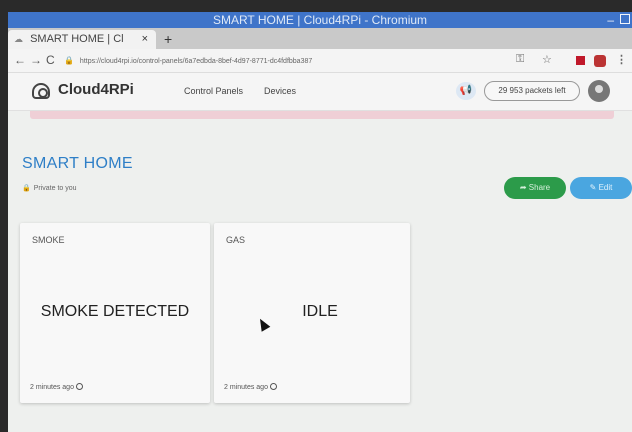 The image size is (632, 432). Describe the element at coordinates (594, 187) in the screenshot. I see `pencil-icon: ✎` at that location.